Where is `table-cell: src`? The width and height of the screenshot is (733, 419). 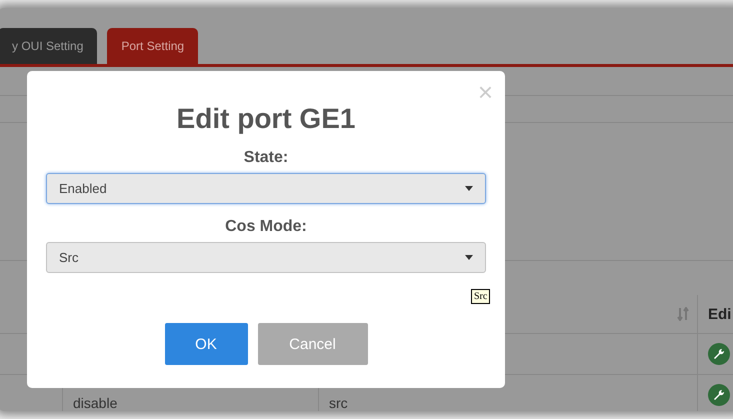
table-cell: src is located at coordinates (338, 403).